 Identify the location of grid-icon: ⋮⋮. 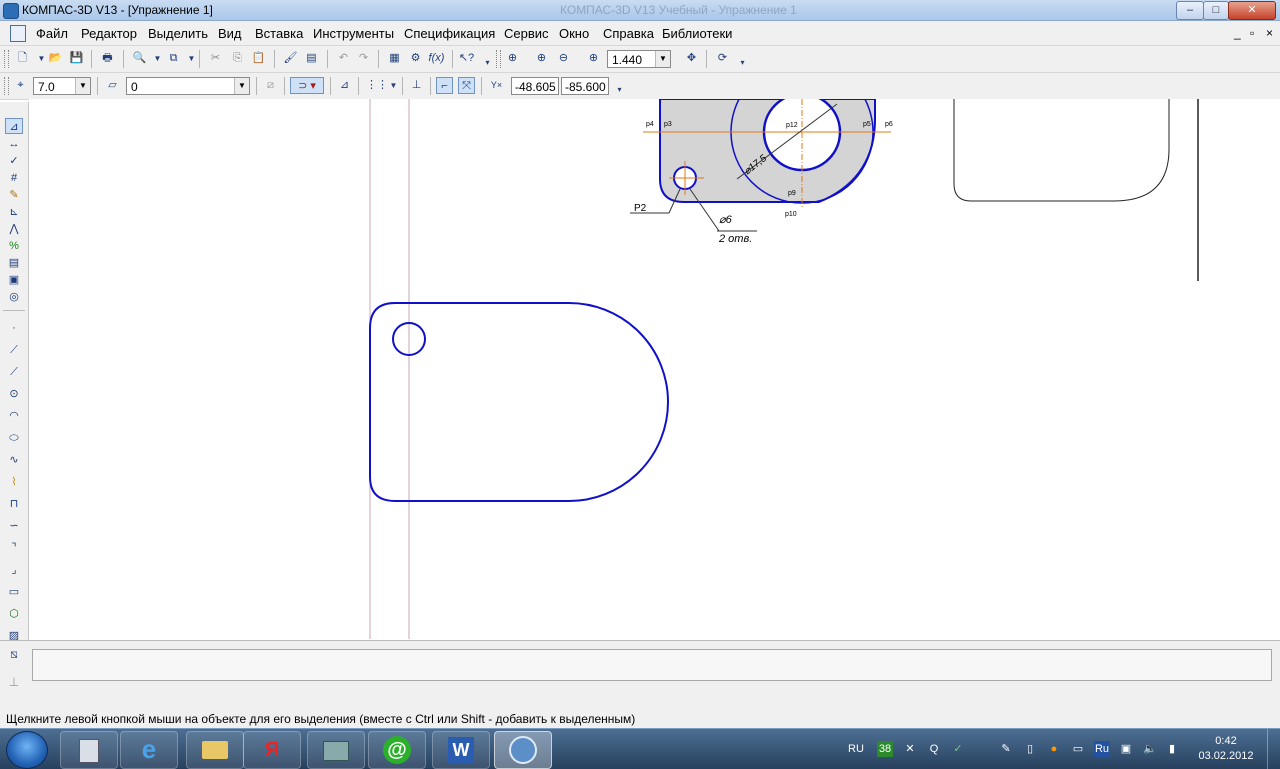
(377, 85).